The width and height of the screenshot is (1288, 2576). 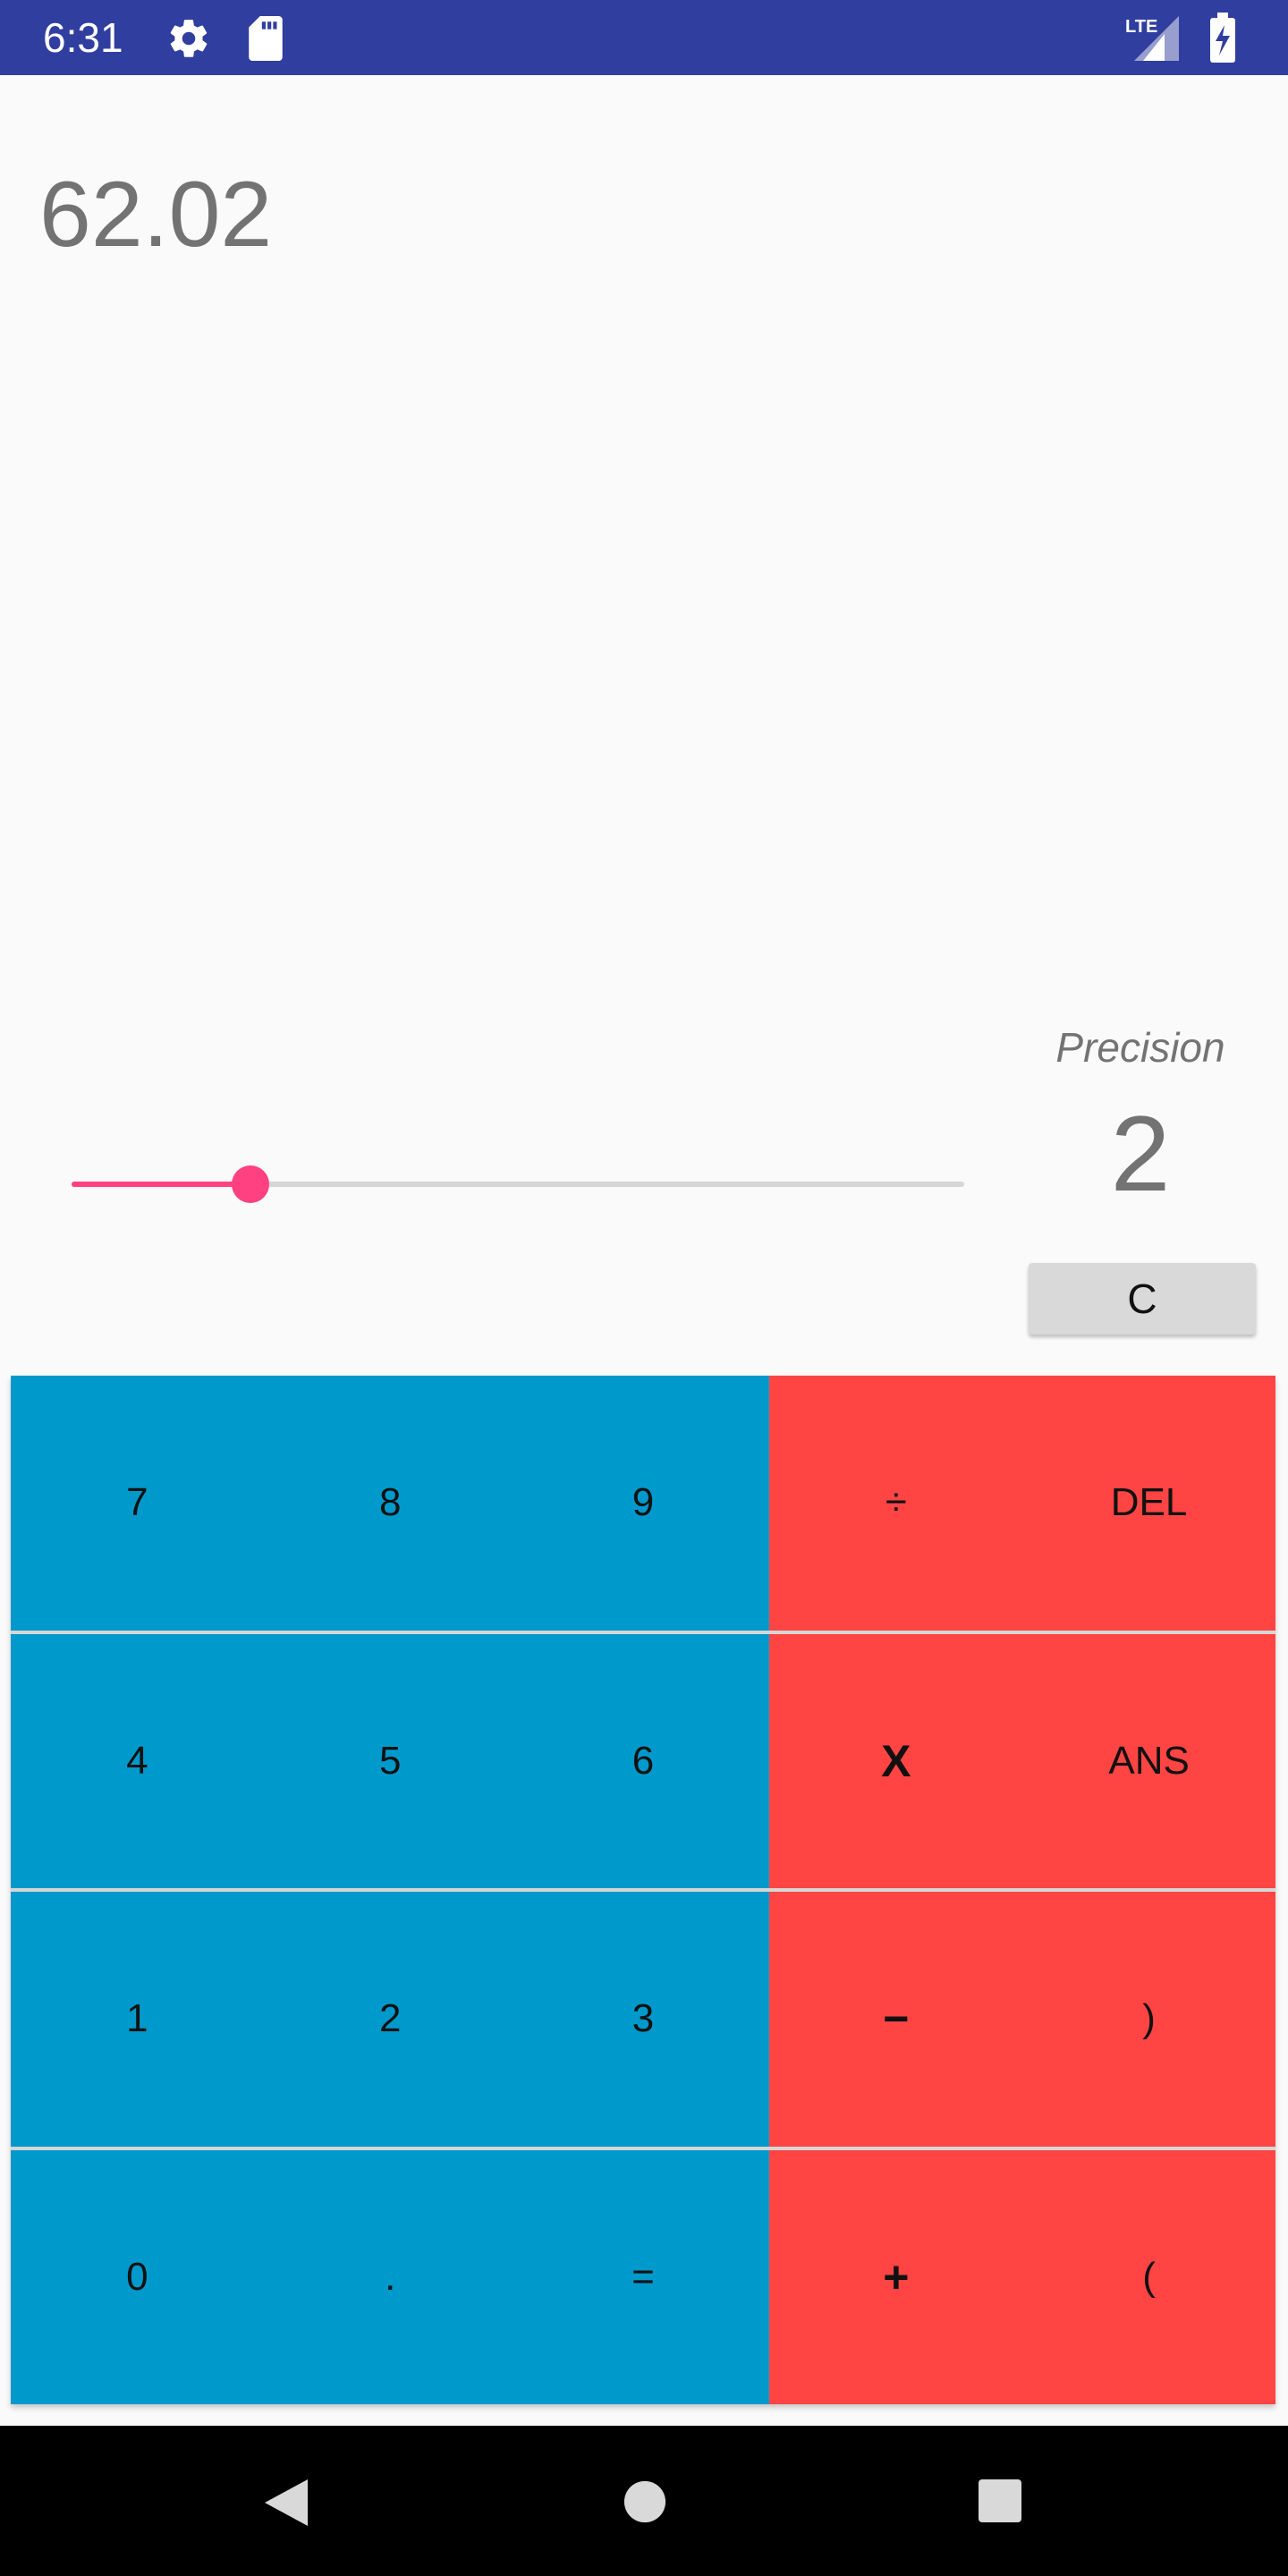 I want to click on status-time: 6:31, so click(x=83, y=37).